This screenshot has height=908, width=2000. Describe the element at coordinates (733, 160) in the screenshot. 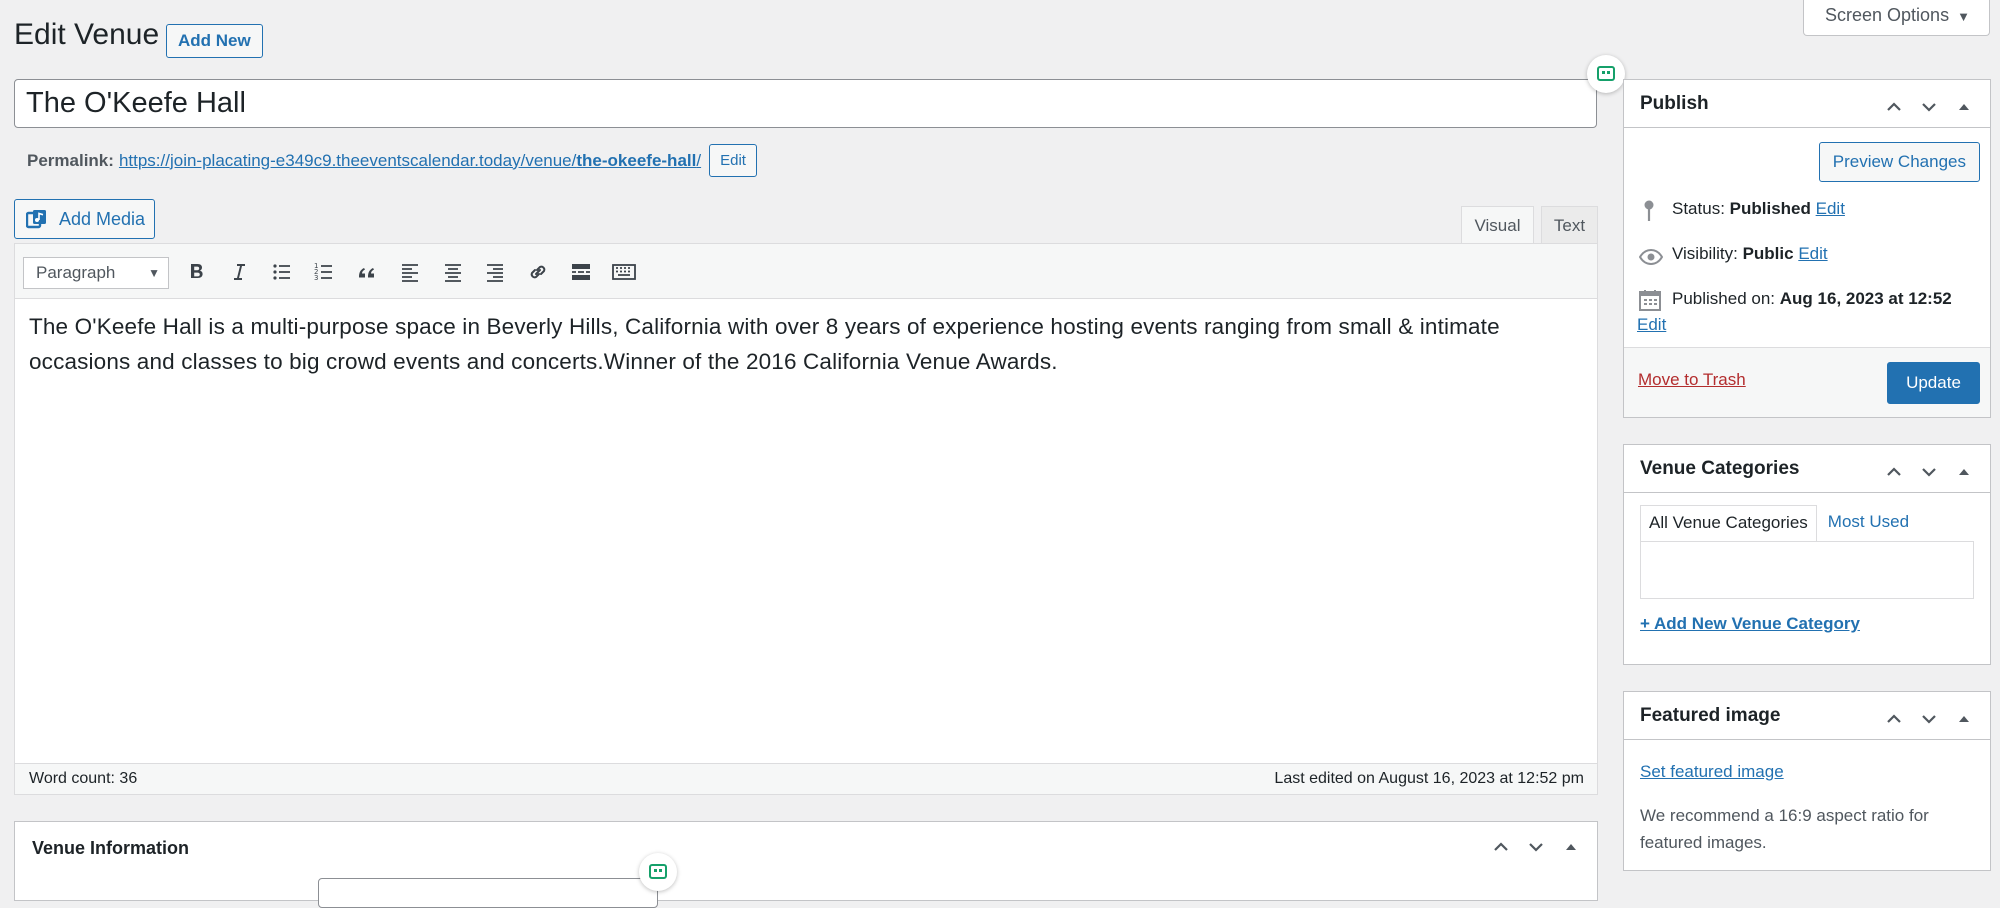

I see `permalink-edit-button: Edit` at that location.